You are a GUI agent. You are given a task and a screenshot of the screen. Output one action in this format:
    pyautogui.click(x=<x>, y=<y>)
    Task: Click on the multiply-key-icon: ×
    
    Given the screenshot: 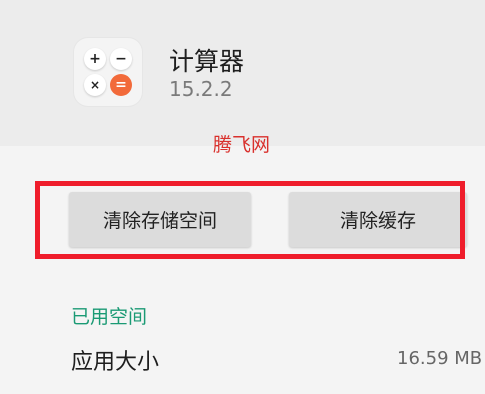 What is the action you would take?
    pyautogui.click(x=95, y=85)
    